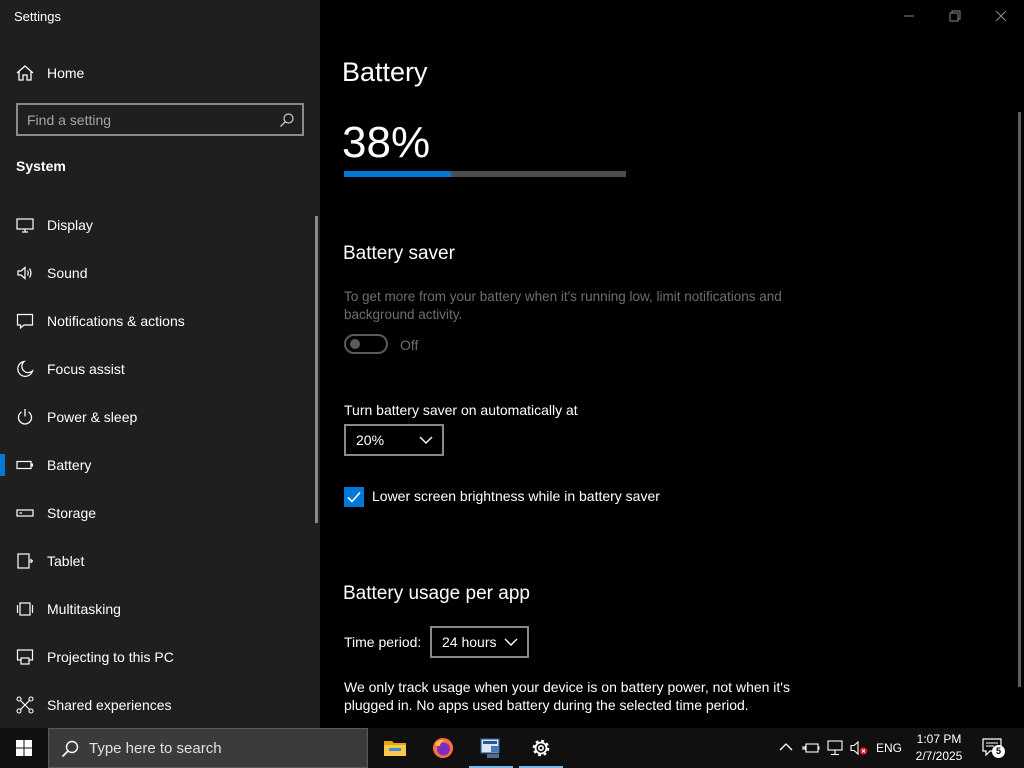  What do you see at coordinates (152, 120) in the screenshot?
I see `find-setting-input` at bounding box center [152, 120].